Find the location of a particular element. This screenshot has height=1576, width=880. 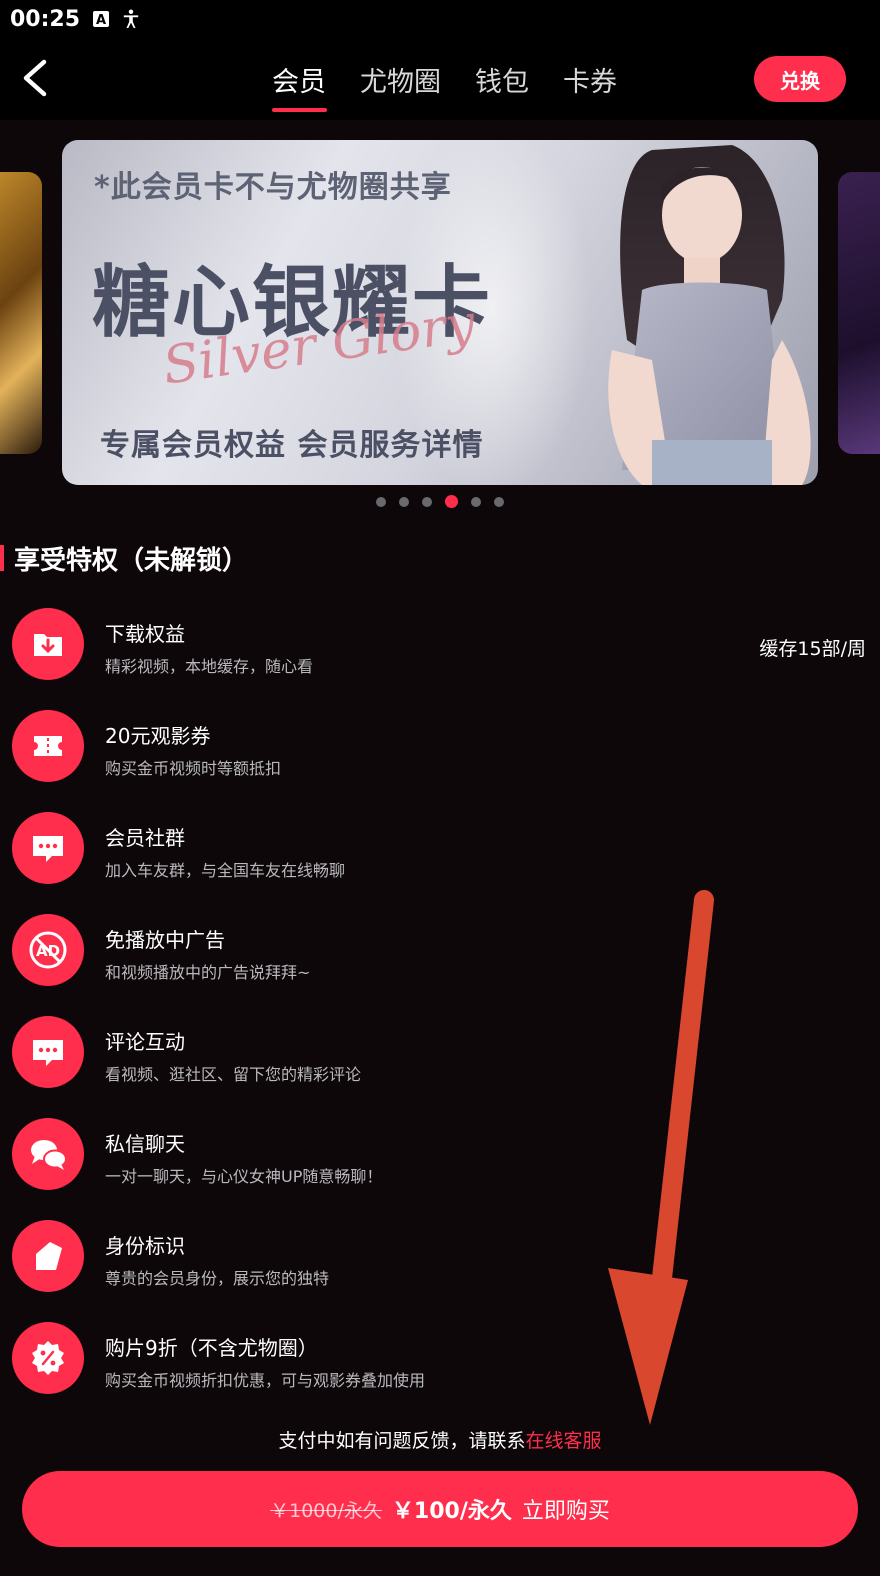

svg-text: A is located at coordinates (101, 20).